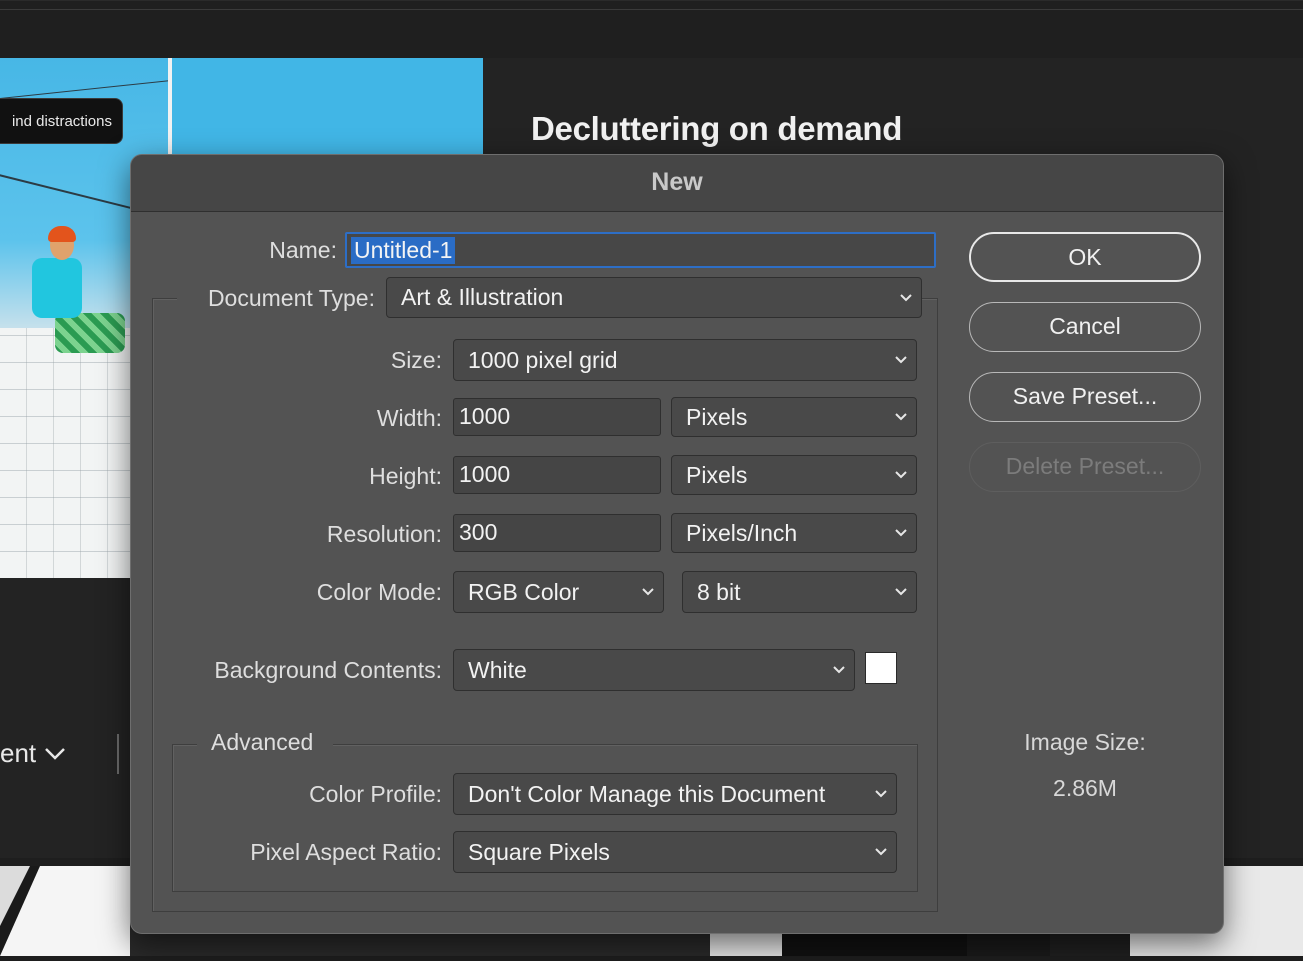  I want to click on ok-button: OK, so click(1085, 257).